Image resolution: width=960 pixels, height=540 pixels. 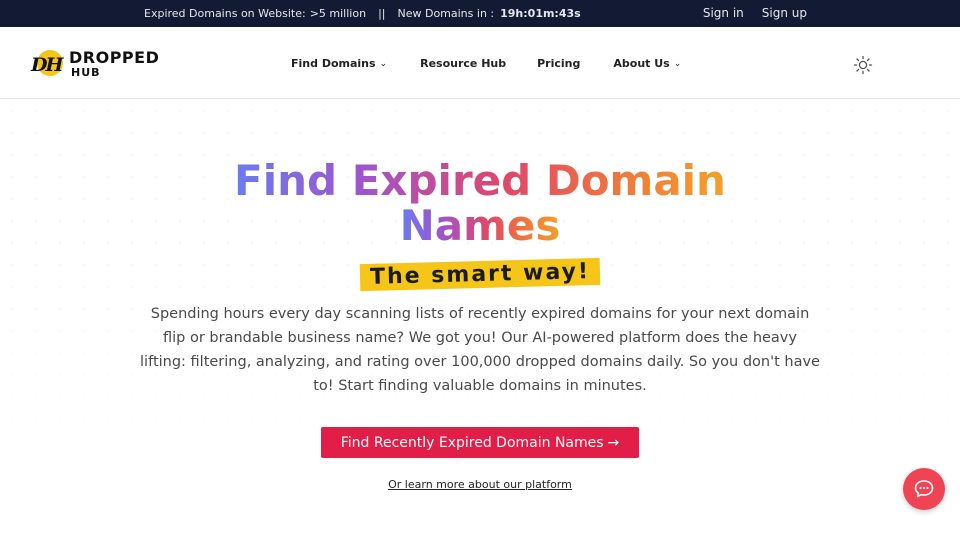 I want to click on nav-item-pricing: Pricing, so click(x=558, y=63).